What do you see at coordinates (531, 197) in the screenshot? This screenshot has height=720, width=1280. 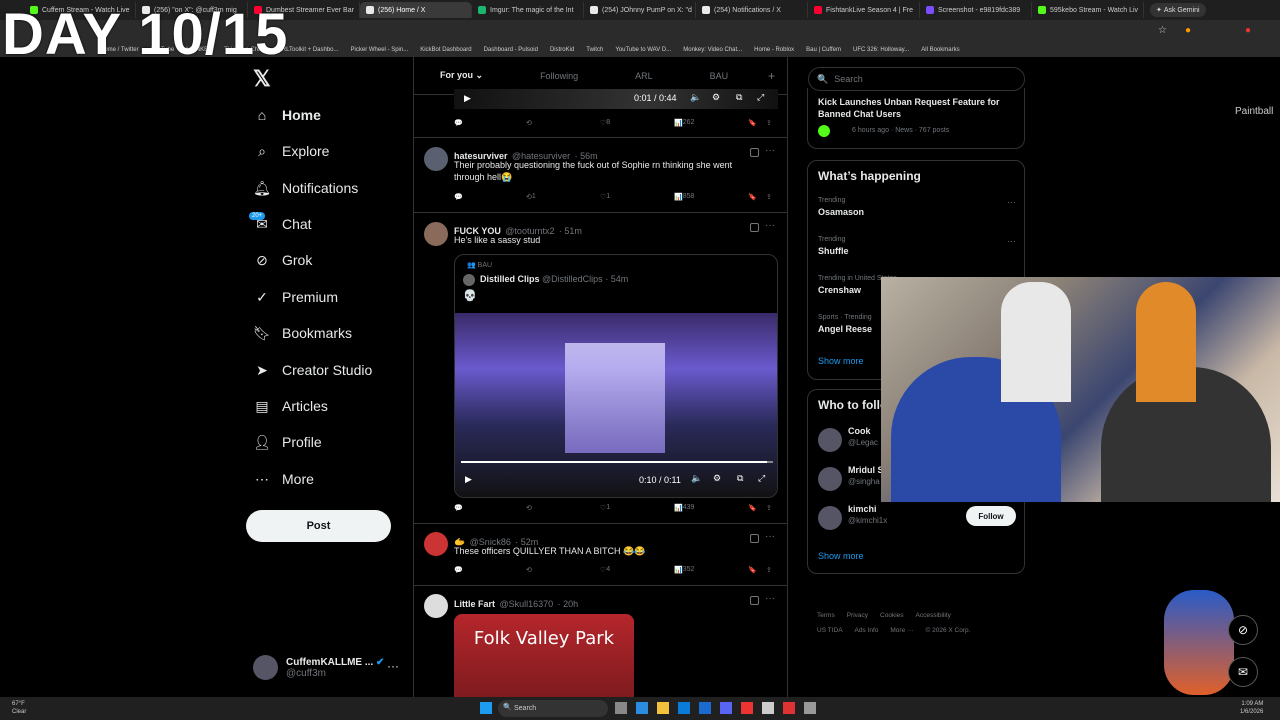 I see `repost-button: ⟲ 1` at bounding box center [531, 197].